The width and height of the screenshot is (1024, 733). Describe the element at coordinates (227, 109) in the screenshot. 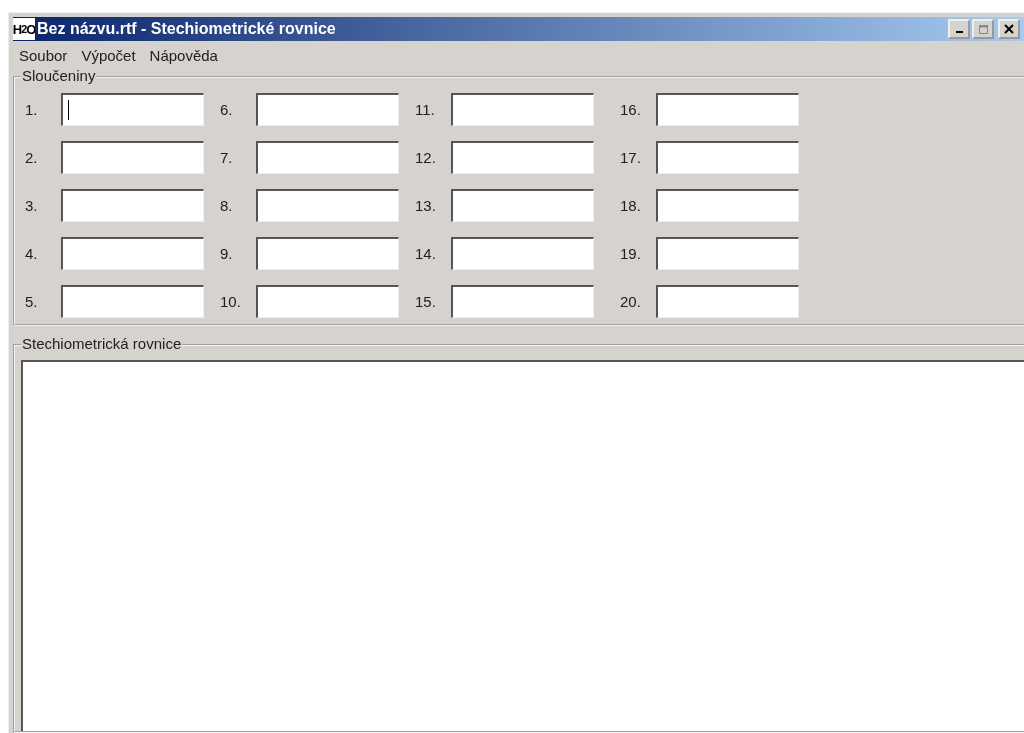

I see `field-label: 6.` at that location.